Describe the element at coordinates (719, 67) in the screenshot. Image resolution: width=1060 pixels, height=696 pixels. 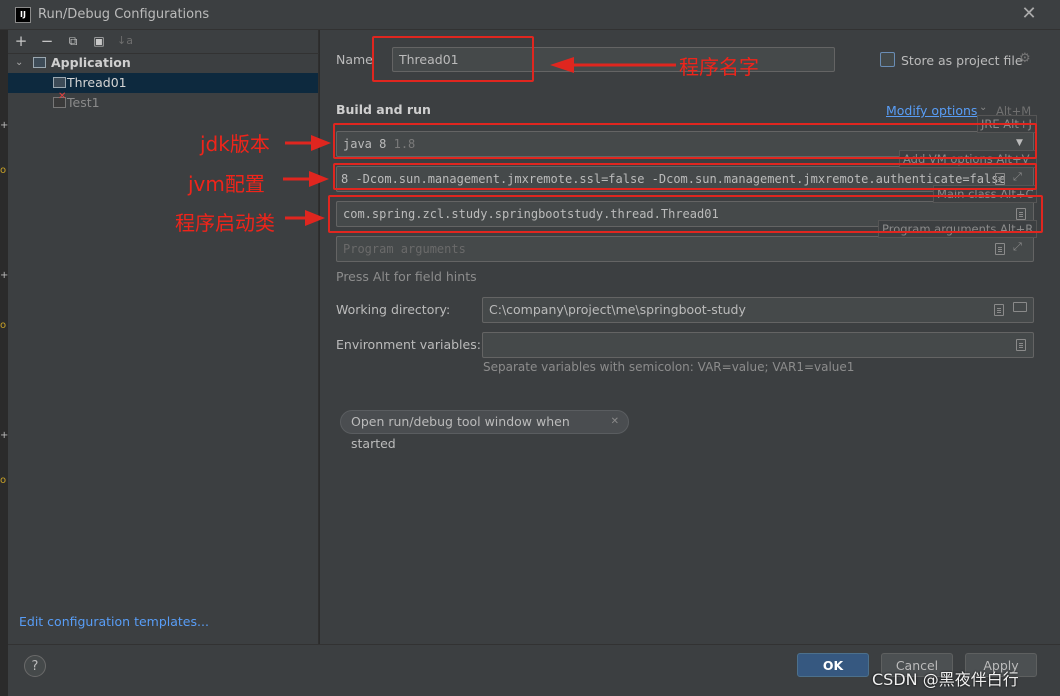
I see `annotation-program-name: 程序名字` at that location.